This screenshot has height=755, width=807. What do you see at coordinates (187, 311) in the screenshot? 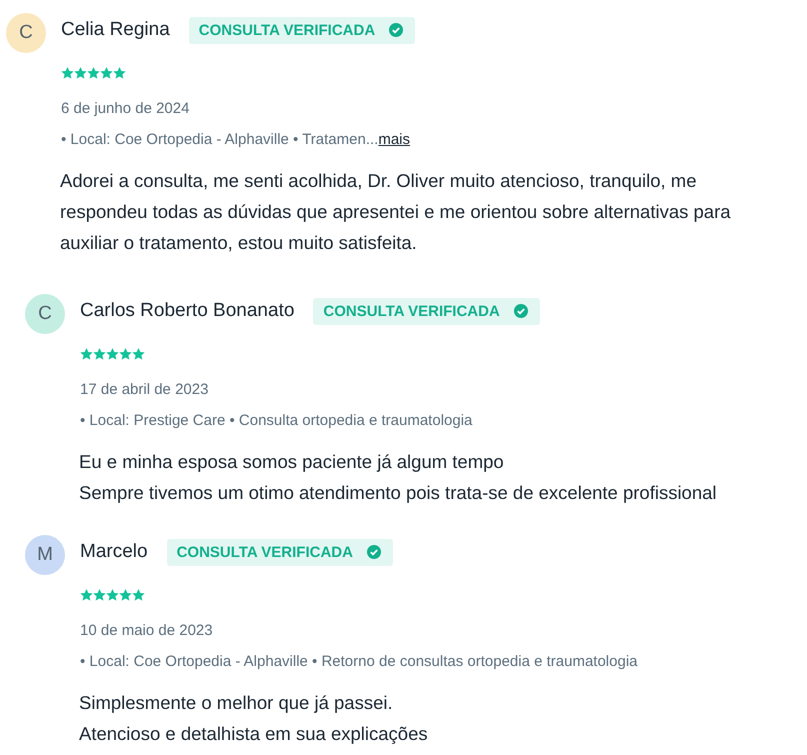
I see `reviewer-name: Carlos Roberto Bonanato` at bounding box center [187, 311].